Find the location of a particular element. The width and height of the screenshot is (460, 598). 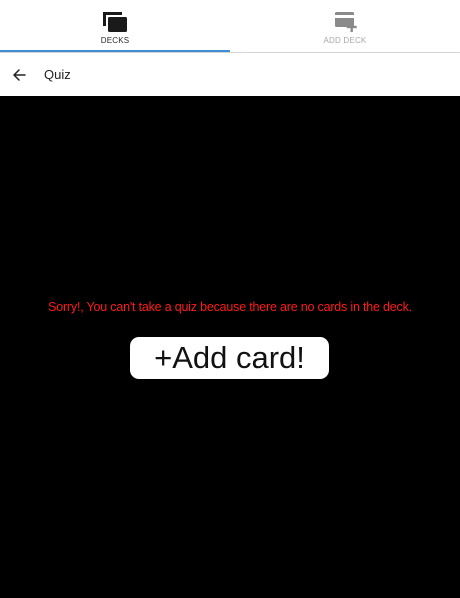

tab-decks-label: DECKS is located at coordinates (115, 40).